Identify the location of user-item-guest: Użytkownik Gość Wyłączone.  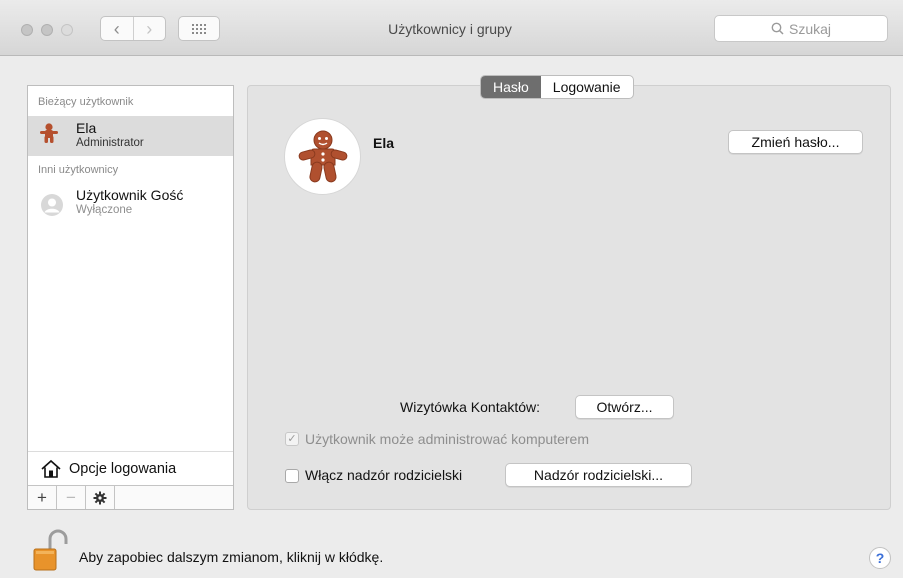
(130, 203).